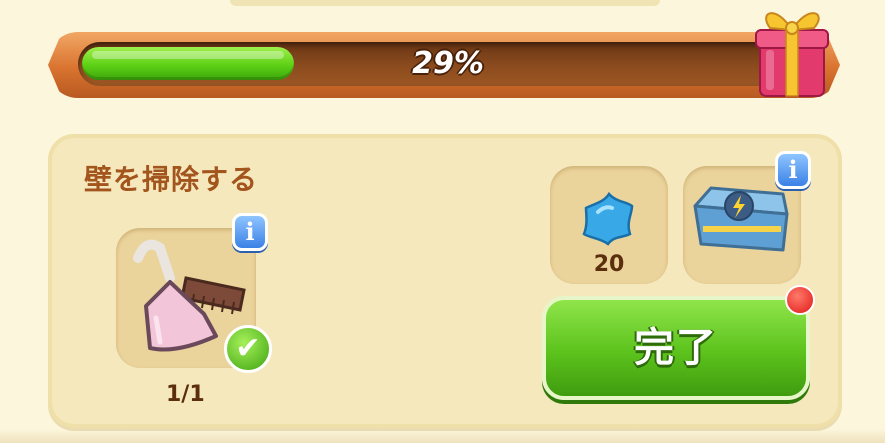 This screenshot has height=443, width=885. I want to click on item-info-button: i, so click(250, 232).